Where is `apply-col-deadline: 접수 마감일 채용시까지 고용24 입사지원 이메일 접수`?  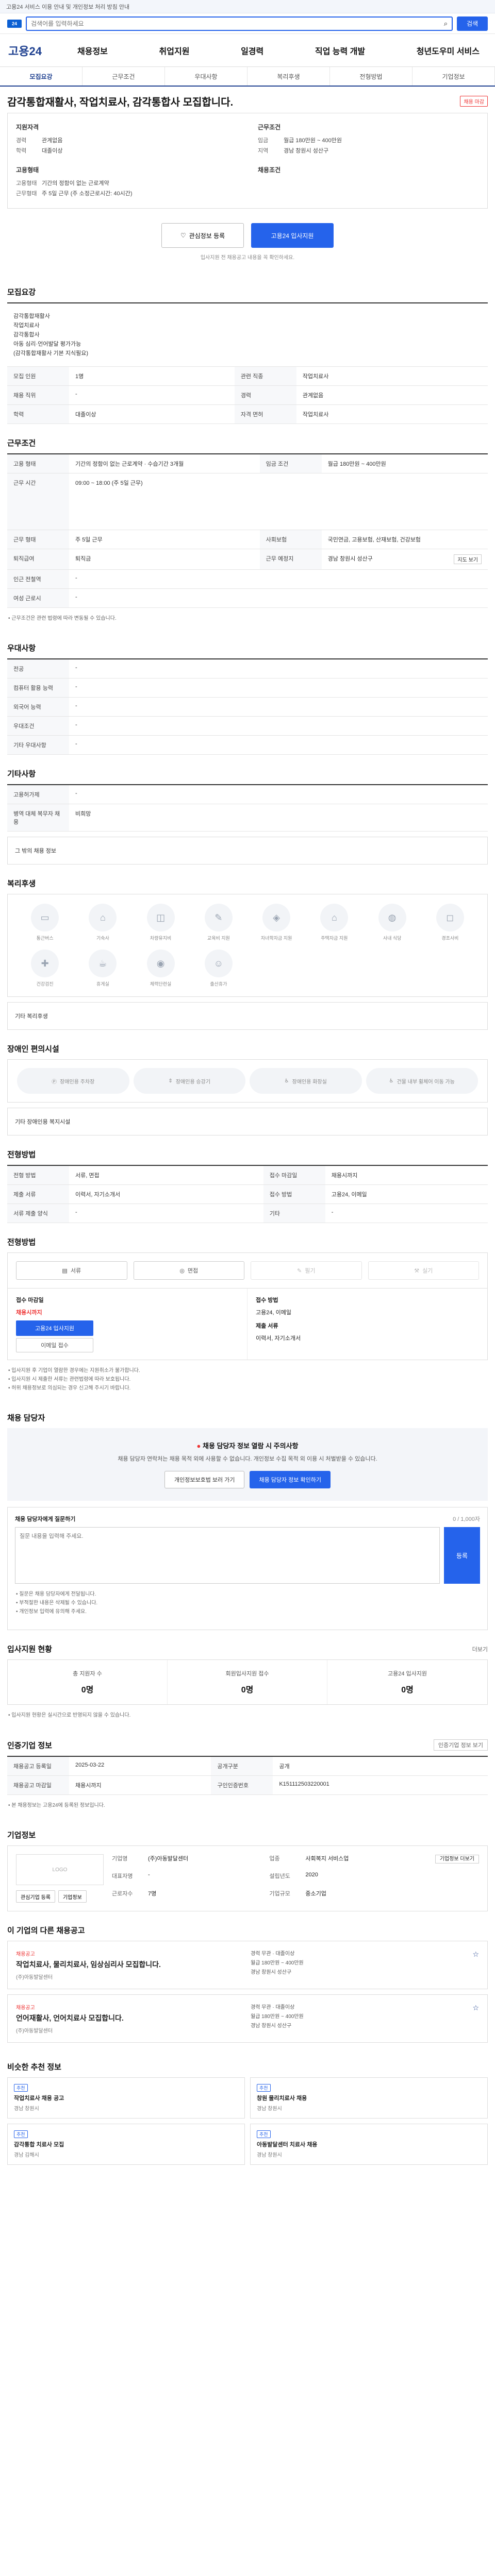
apply-col-deadline: 접수 마감일 채용시까지 고용24 입사지원 이메일 접수 is located at coordinates (128, 1324).